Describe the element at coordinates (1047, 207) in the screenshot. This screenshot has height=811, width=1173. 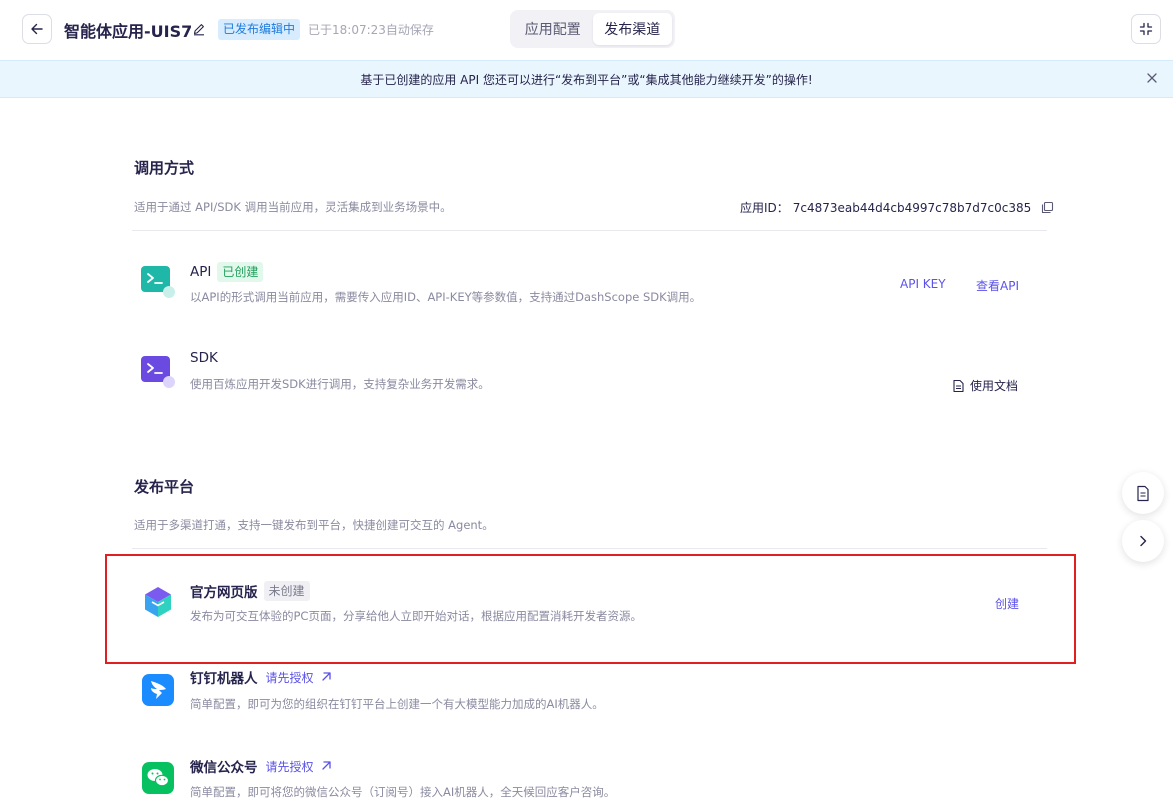
I see `copy-icon` at that location.